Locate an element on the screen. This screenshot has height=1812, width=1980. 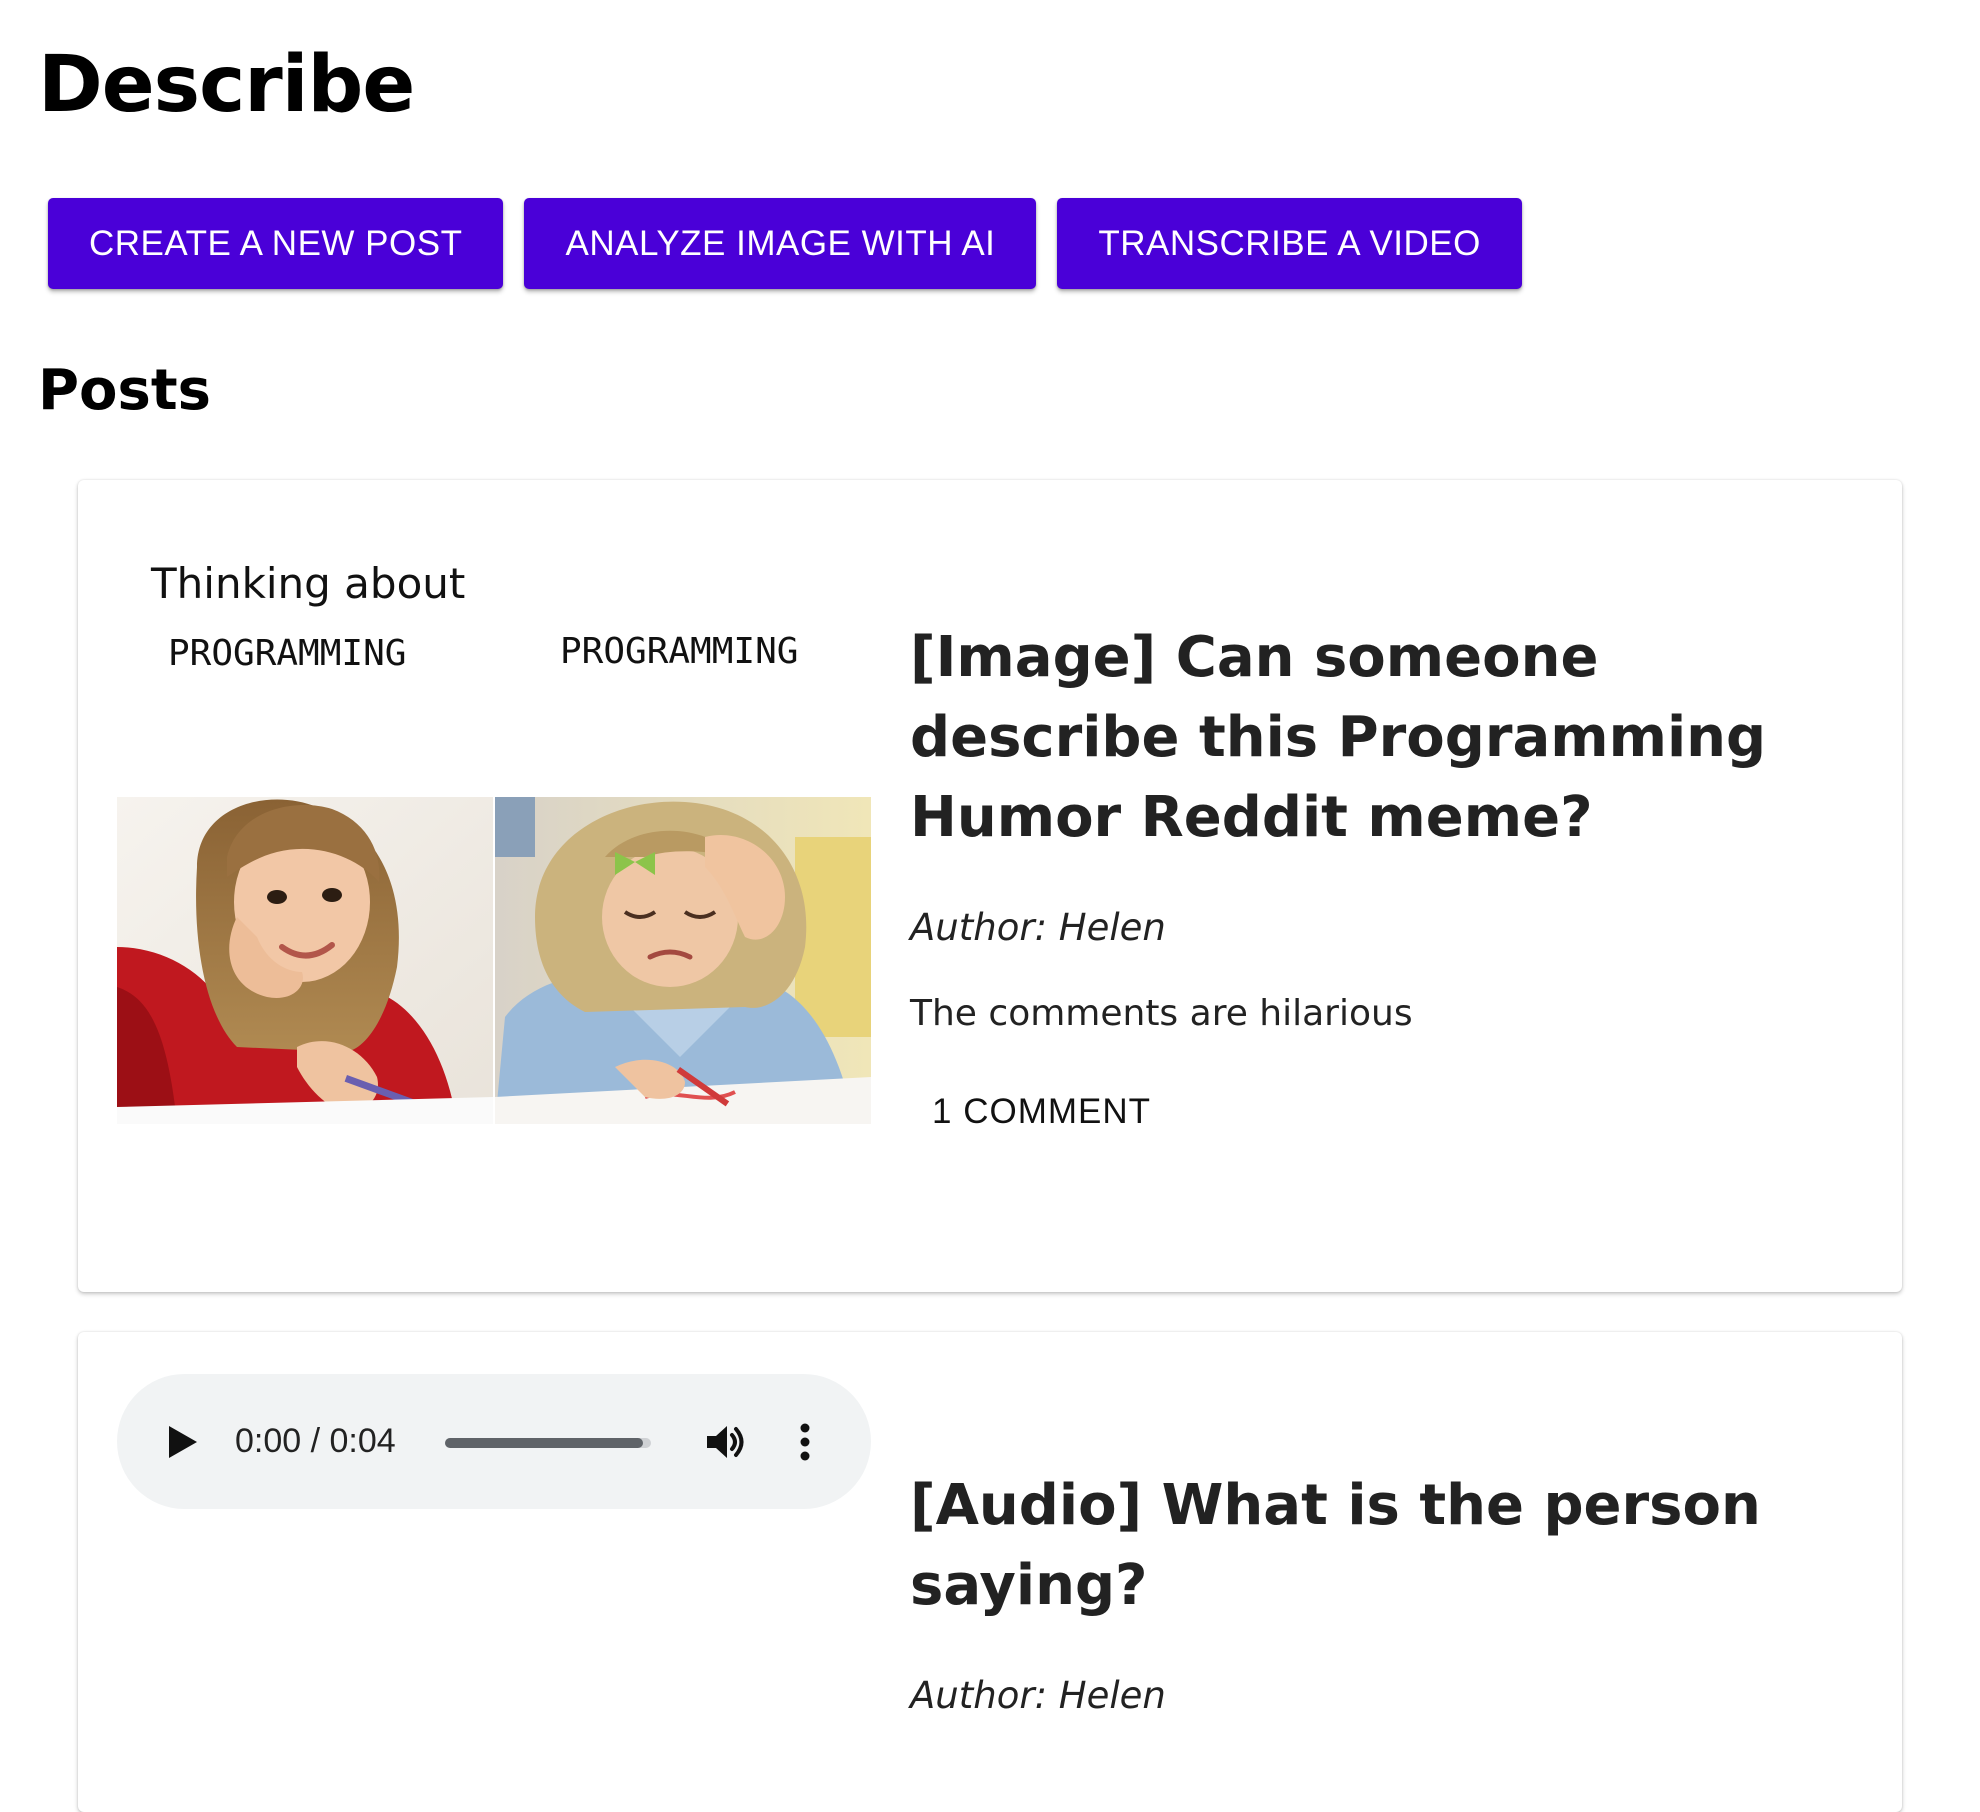
audio-seek-bar is located at coordinates (548, 1443).